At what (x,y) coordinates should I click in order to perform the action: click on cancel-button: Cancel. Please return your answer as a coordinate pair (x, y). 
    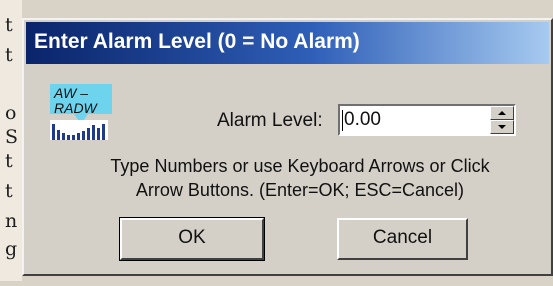
    Looking at the image, I should click on (402, 239).